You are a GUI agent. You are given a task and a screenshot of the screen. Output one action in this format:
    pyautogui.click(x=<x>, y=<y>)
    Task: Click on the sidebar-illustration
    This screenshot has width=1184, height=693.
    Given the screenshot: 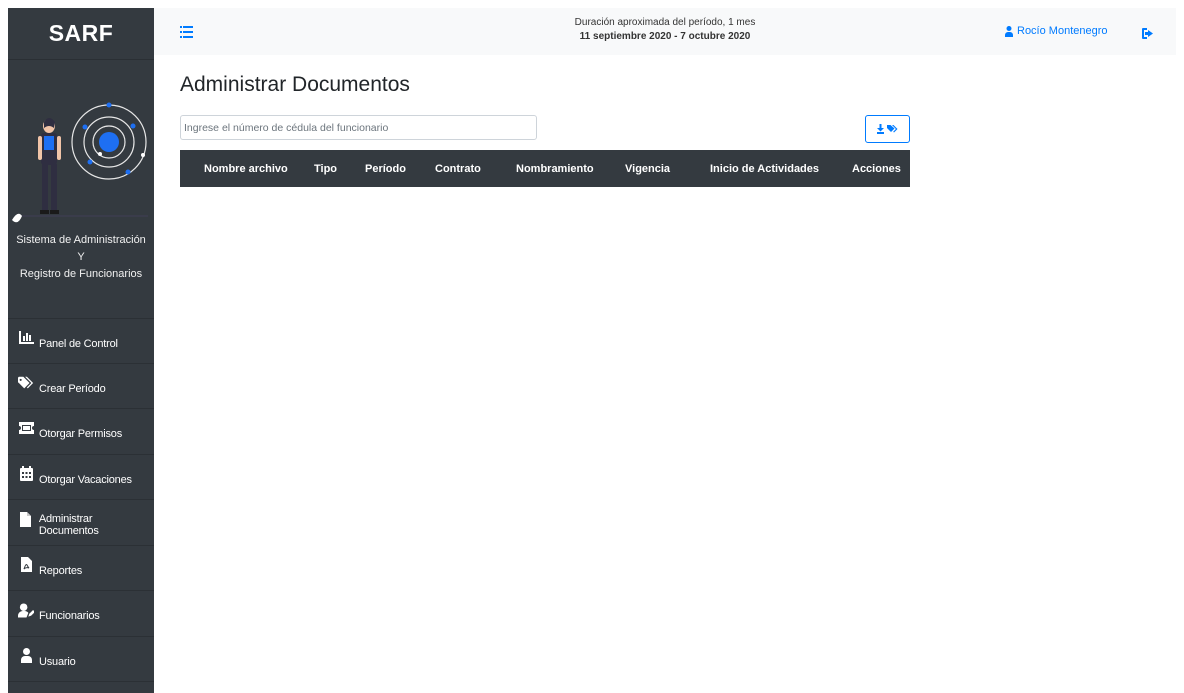 What is the action you would take?
    pyautogui.click(x=81, y=145)
    